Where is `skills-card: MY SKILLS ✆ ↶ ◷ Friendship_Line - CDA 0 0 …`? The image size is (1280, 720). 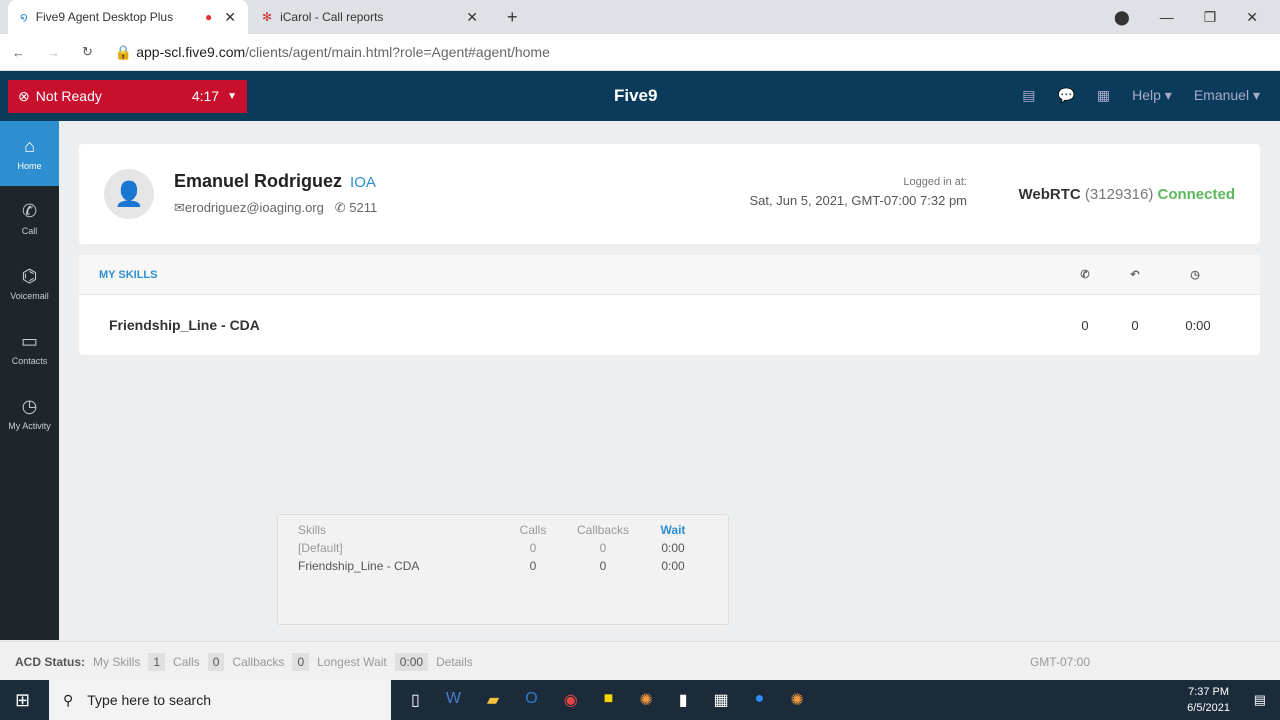 skills-card: MY SKILLS ✆ ↶ ◷ Friendship_Line - CDA 0 0 … is located at coordinates (669, 305).